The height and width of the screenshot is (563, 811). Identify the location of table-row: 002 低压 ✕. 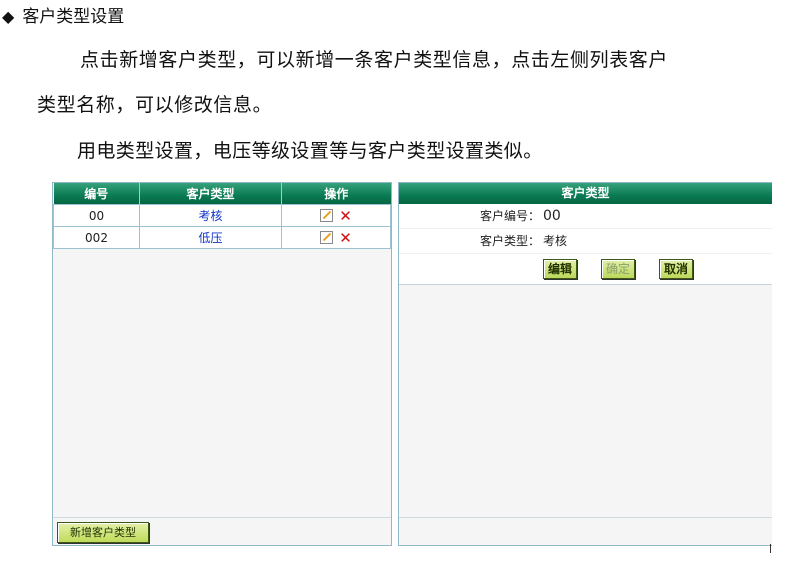
(222, 237).